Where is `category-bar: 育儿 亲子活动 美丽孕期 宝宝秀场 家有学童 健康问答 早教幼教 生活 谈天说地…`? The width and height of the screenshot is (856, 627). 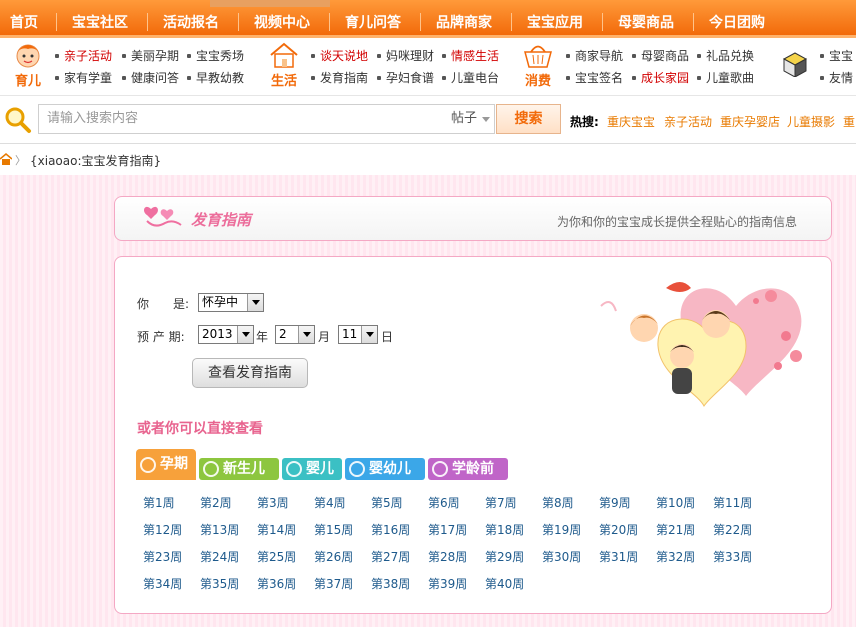 category-bar: 育儿 亲子活动 美丽孕期 宝宝秀场 家有学童 健康问答 早教幼教 生活 谈天说地… is located at coordinates (428, 67).